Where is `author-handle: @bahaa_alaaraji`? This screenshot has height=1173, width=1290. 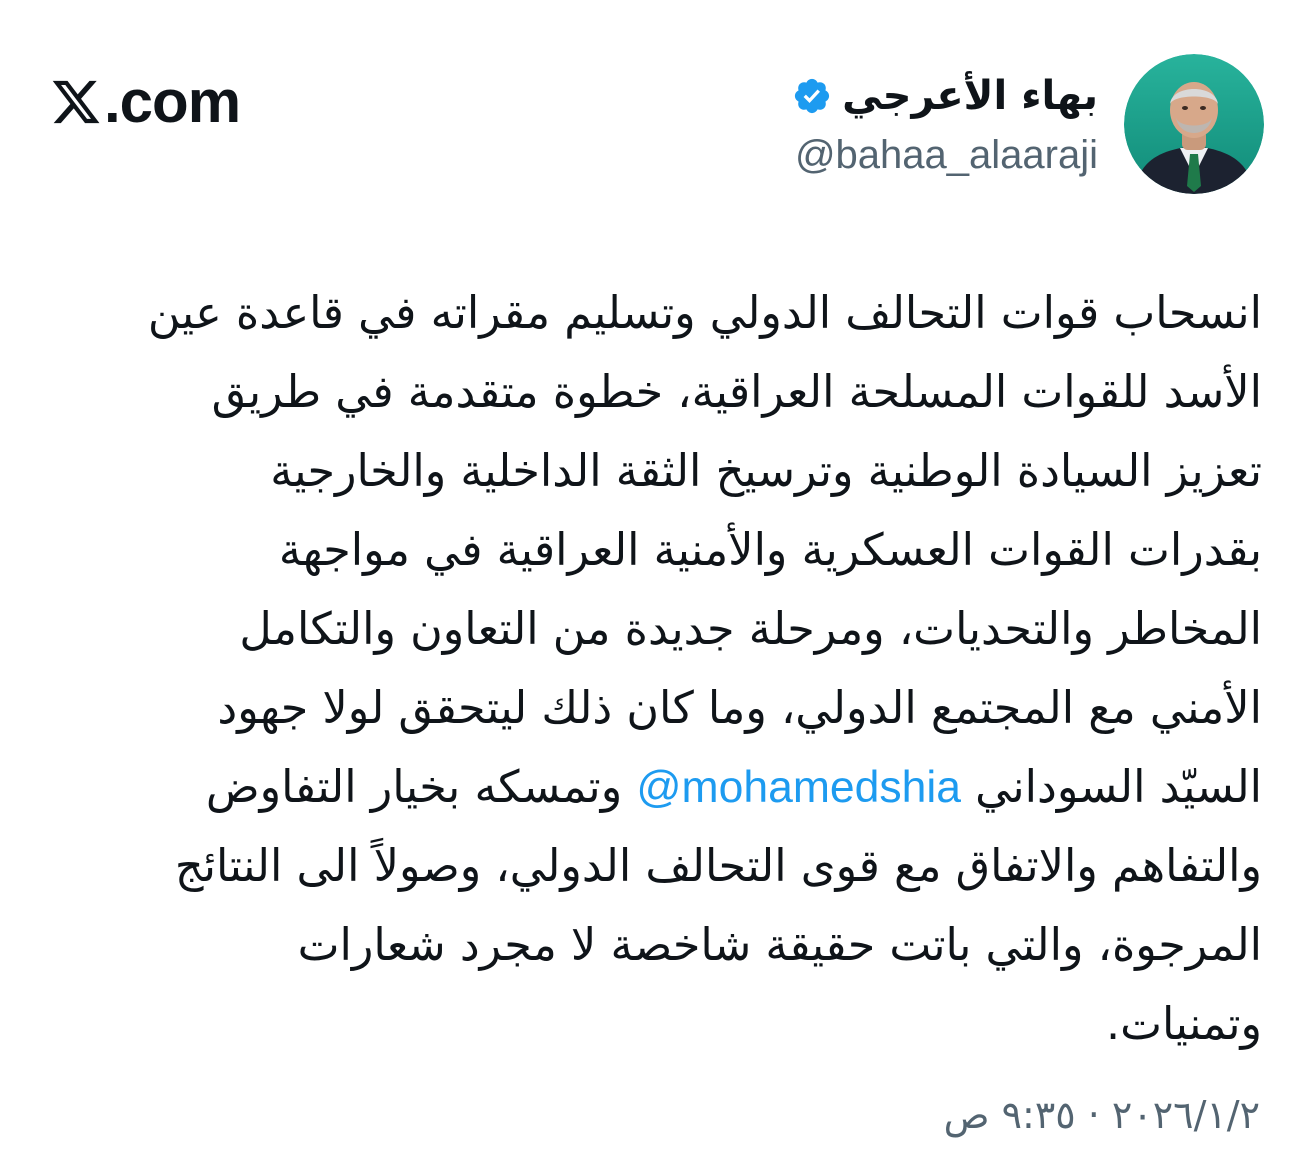 author-handle: @bahaa_alaaraji is located at coordinates (946, 155).